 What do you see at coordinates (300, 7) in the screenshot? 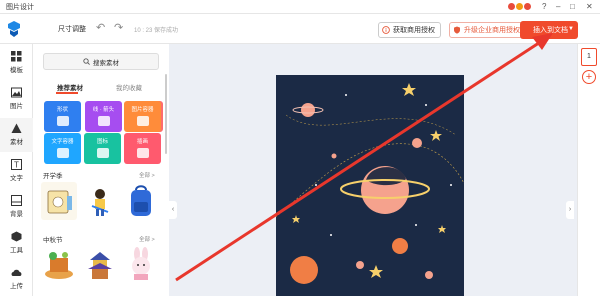
I see `title-bar: 图片设计 ? – □ ✕` at bounding box center [300, 7].